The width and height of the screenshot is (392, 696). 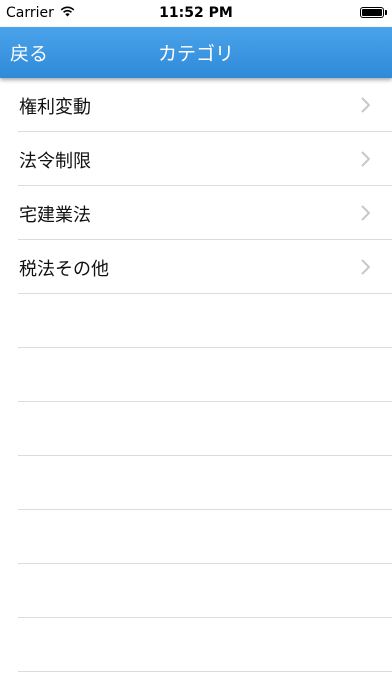 What do you see at coordinates (205, 267) in the screenshot?
I see `category-row-zeihou: 税法その他` at bounding box center [205, 267].